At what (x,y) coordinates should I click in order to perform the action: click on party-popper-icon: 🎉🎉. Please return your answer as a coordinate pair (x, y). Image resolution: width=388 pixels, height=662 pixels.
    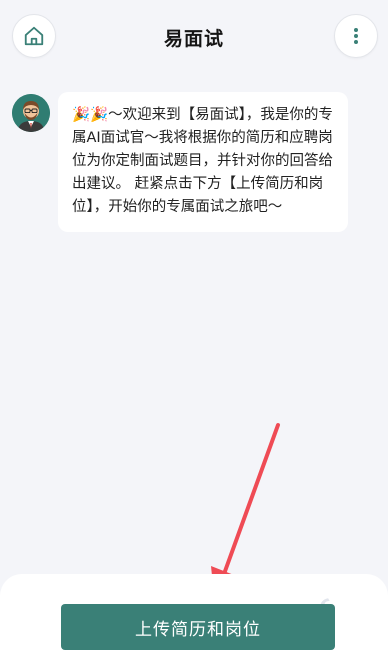
    Looking at the image, I should click on (90, 115).